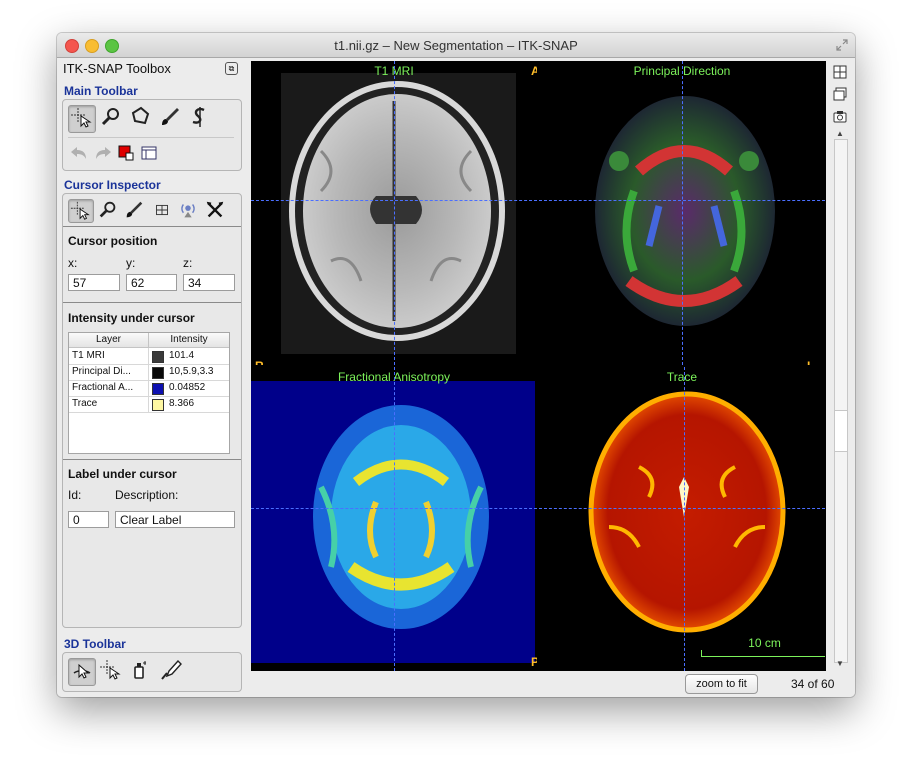 This screenshot has width=912, height=776. Describe the element at coordinates (85, 403) in the screenshot. I see `layer-name: Trace` at that location.